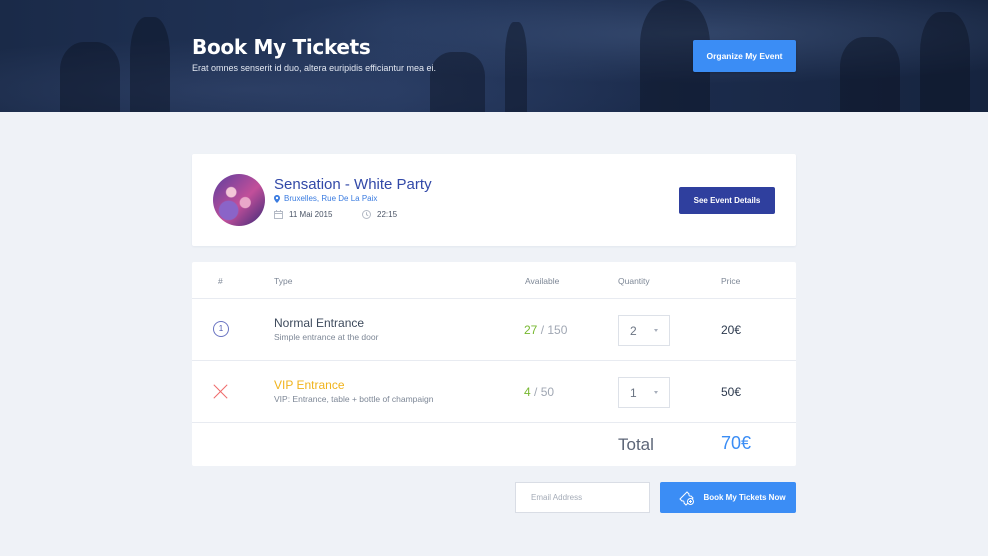 The height and width of the screenshot is (556, 988). Describe the element at coordinates (744, 497) in the screenshot. I see `book-tickets-label: Book My Tickets Now` at that location.